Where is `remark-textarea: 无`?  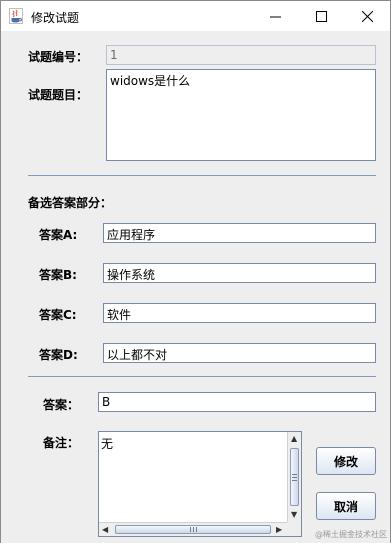 remark-textarea: 无 is located at coordinates (107, 443).